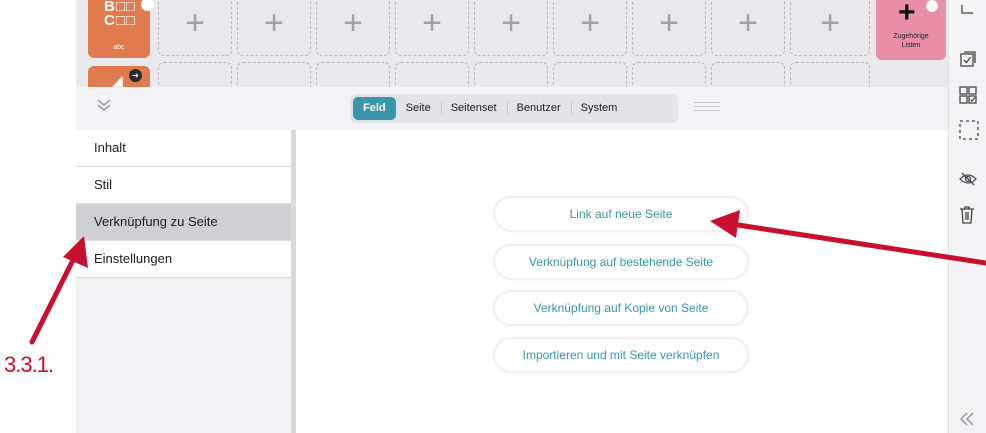 The height and width of the screenshot is (433, 986). What do you see at coordinates (58, 290) in the screenshot?
I see `arrow-to-menu-item` at bounding box center [58, 290].